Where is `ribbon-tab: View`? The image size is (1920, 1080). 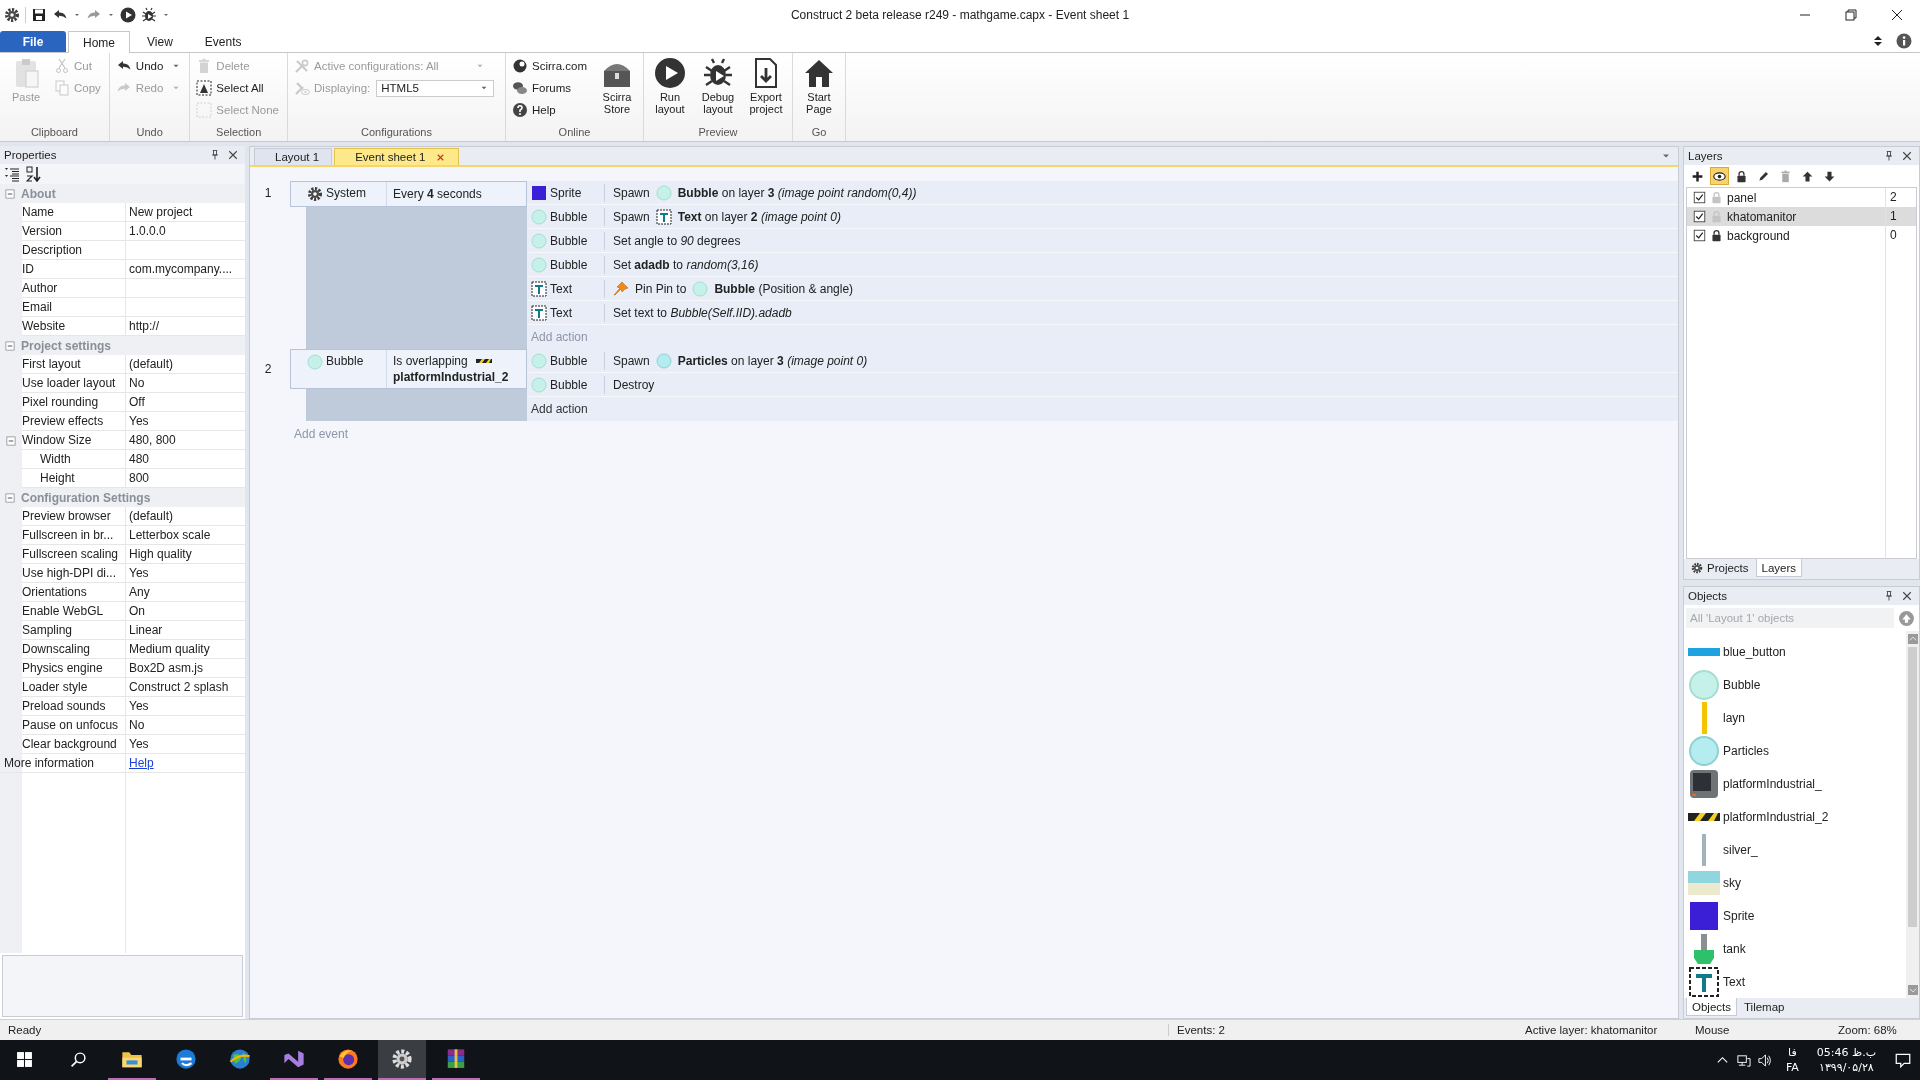
ribbon-tab: View is located at coordinates (160, 41).